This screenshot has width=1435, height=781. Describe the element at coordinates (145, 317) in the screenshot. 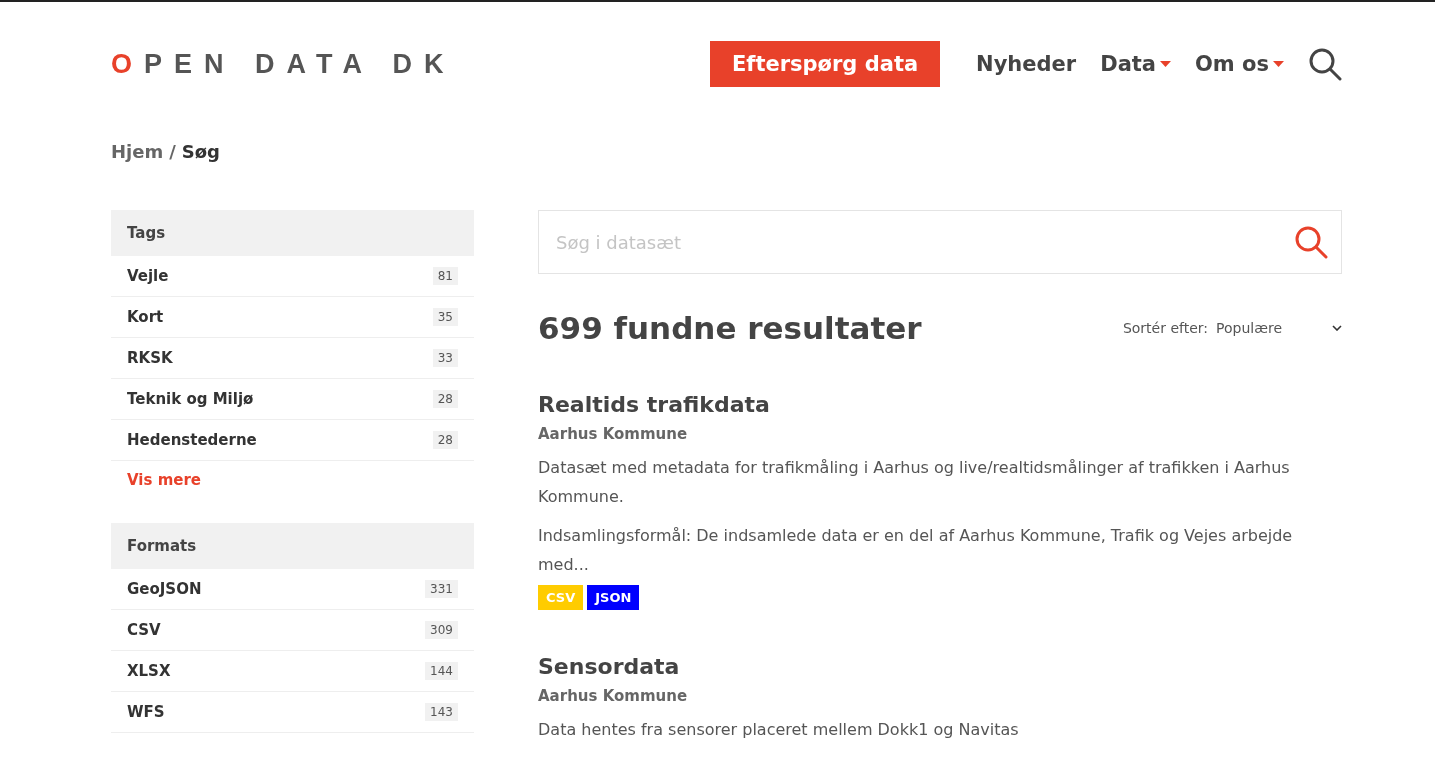

I see `facet-item: Kort` at that location.